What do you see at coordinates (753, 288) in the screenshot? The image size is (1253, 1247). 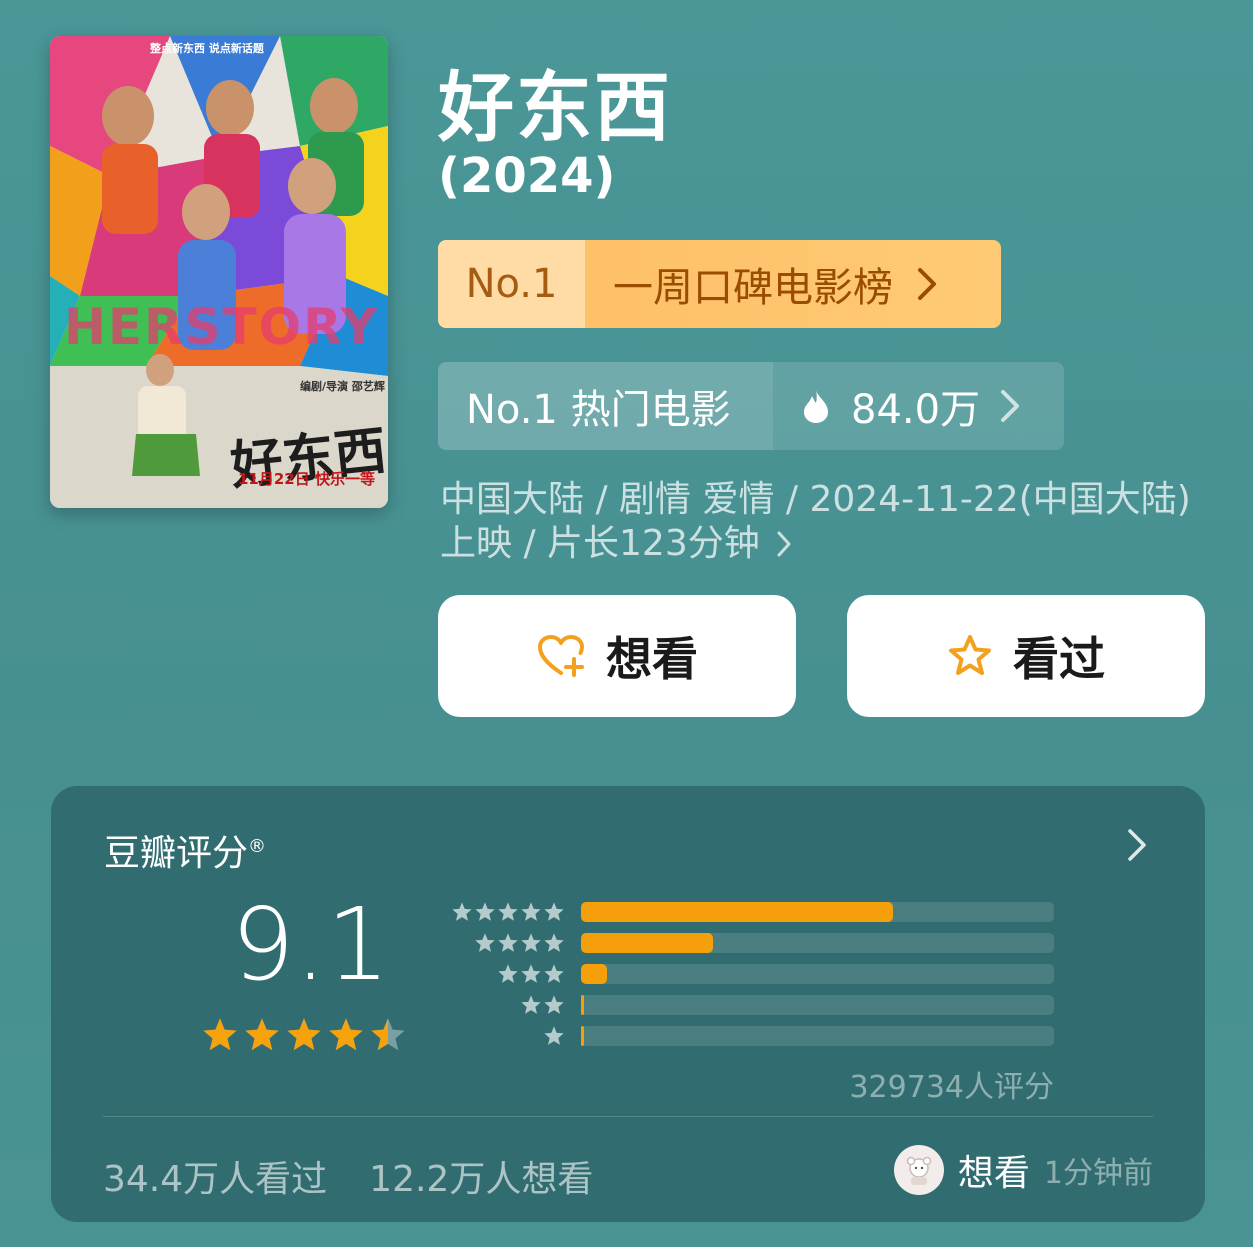 I see `weekly-rank-label: 一周口碑电影榜` at bounding box center [753, 288].